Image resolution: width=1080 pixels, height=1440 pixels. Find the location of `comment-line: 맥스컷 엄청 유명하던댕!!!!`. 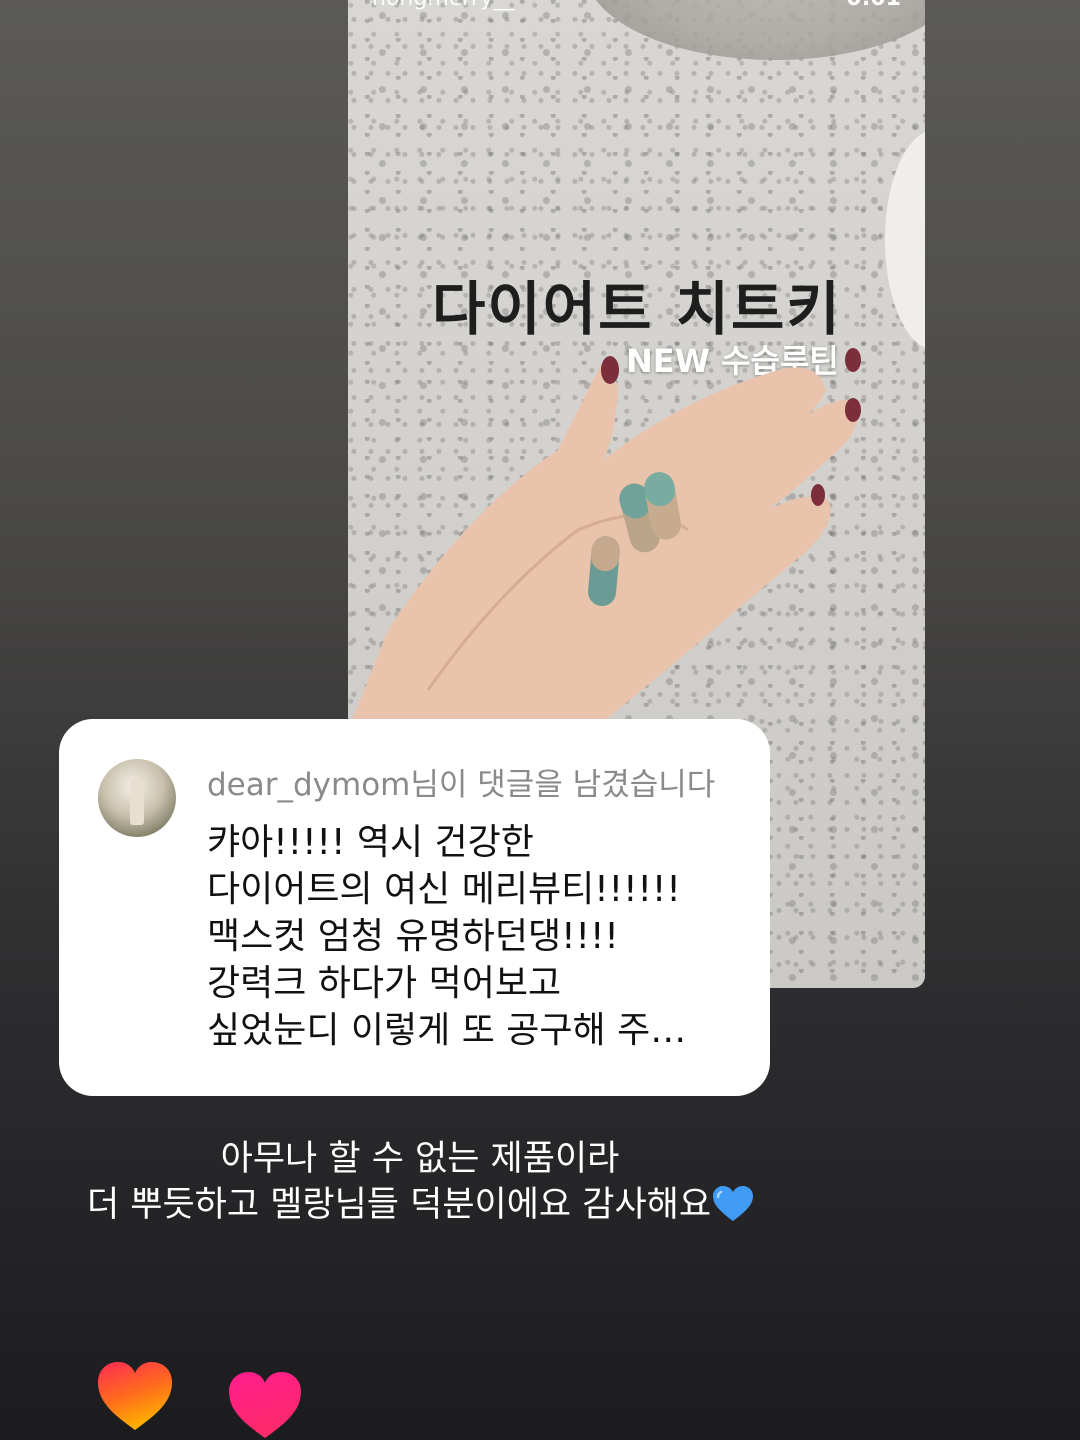

comment-line: 맥스컷 엄청 유명하던댕!!!! is located at coordinates (413, 936).